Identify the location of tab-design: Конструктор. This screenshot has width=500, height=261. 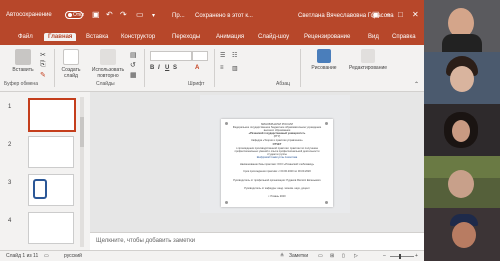
(138, 37).